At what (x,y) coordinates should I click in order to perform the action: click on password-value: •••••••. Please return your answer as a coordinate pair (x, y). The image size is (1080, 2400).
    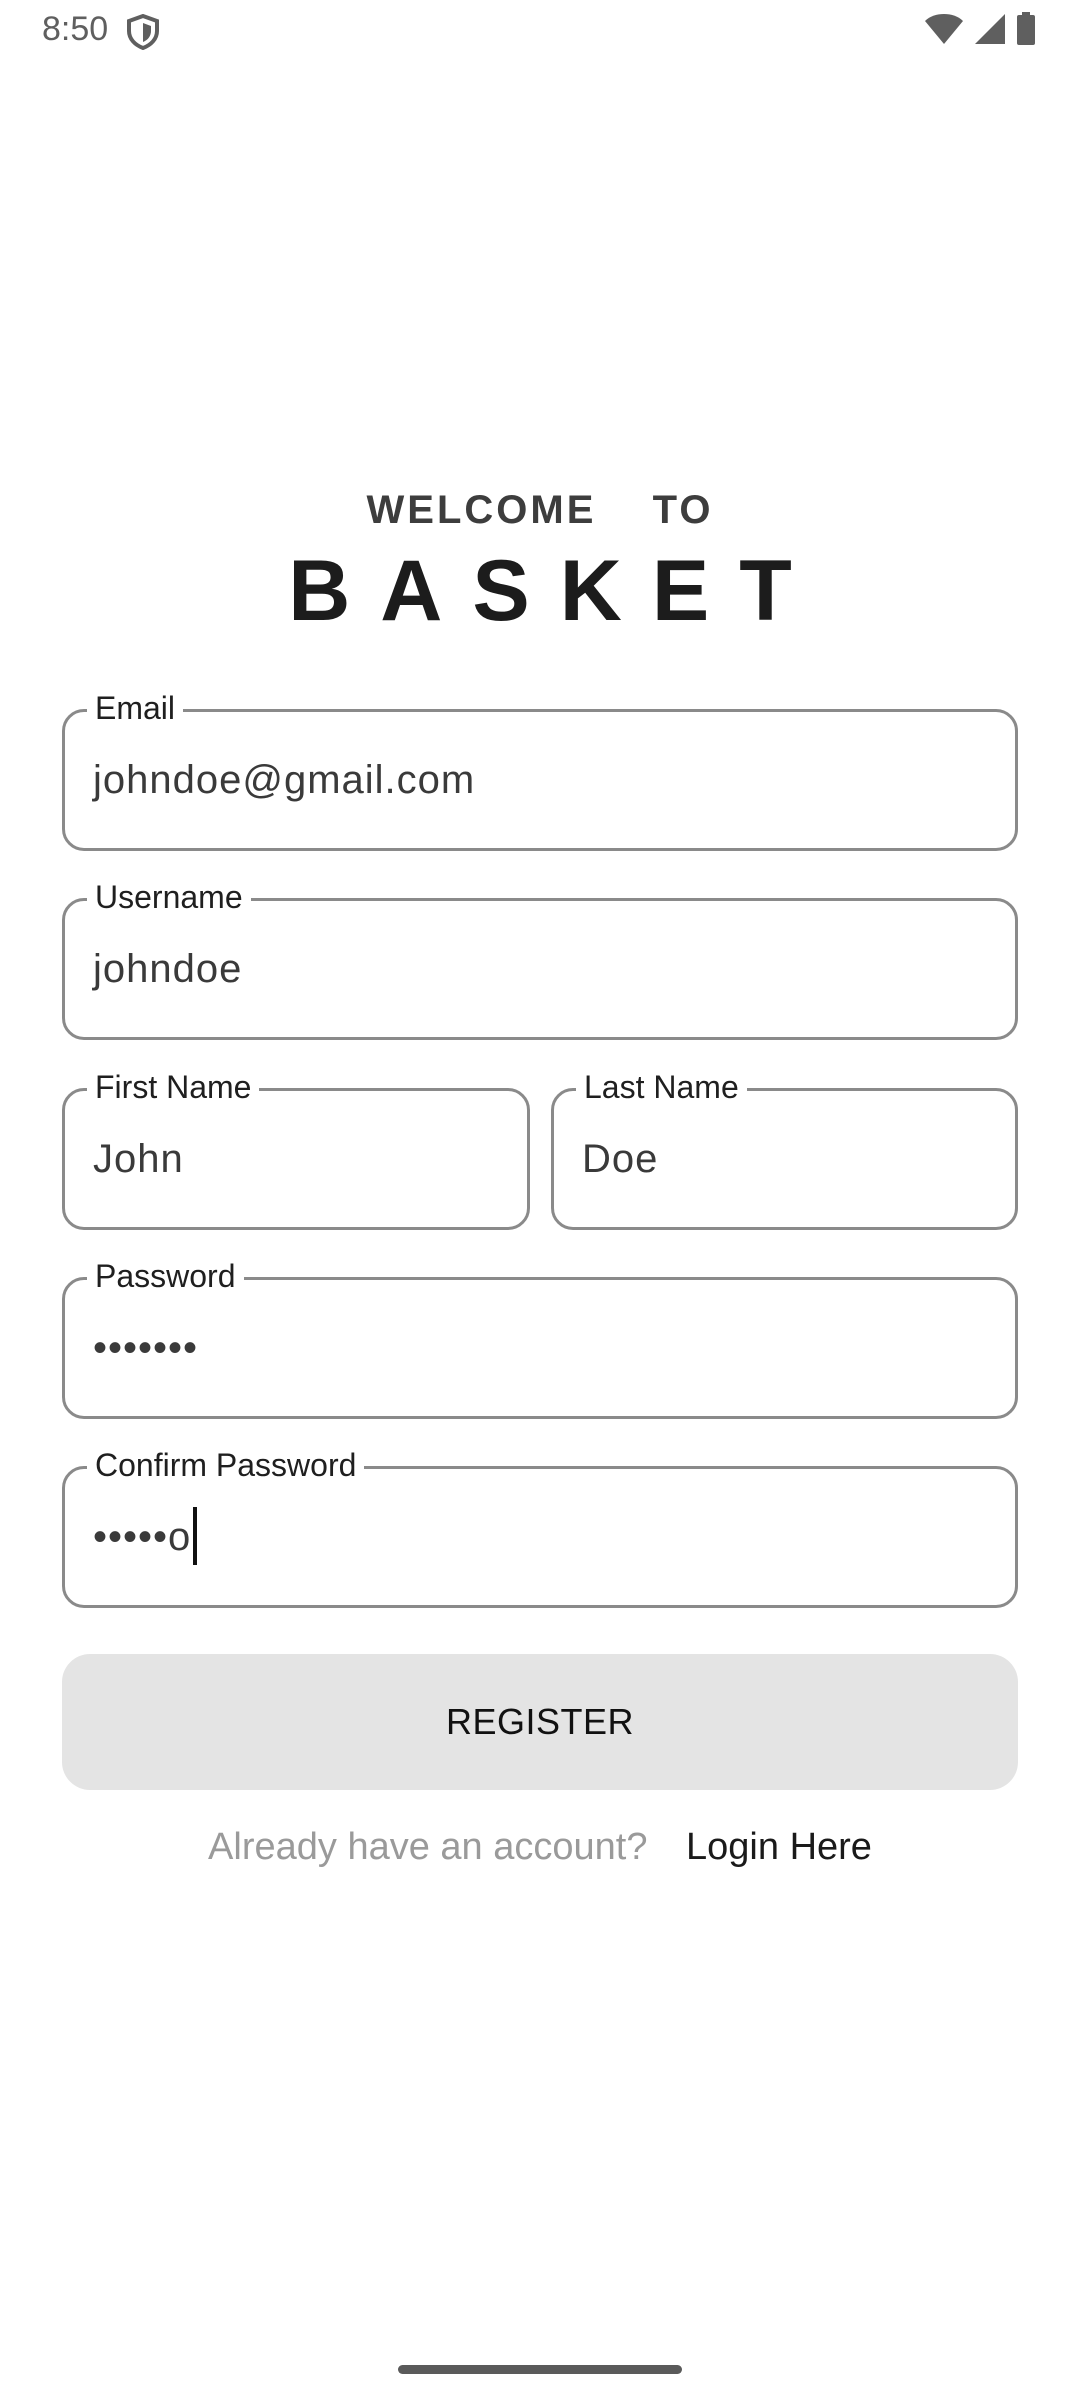
    Looking at the image, I should click on (145, 1348).